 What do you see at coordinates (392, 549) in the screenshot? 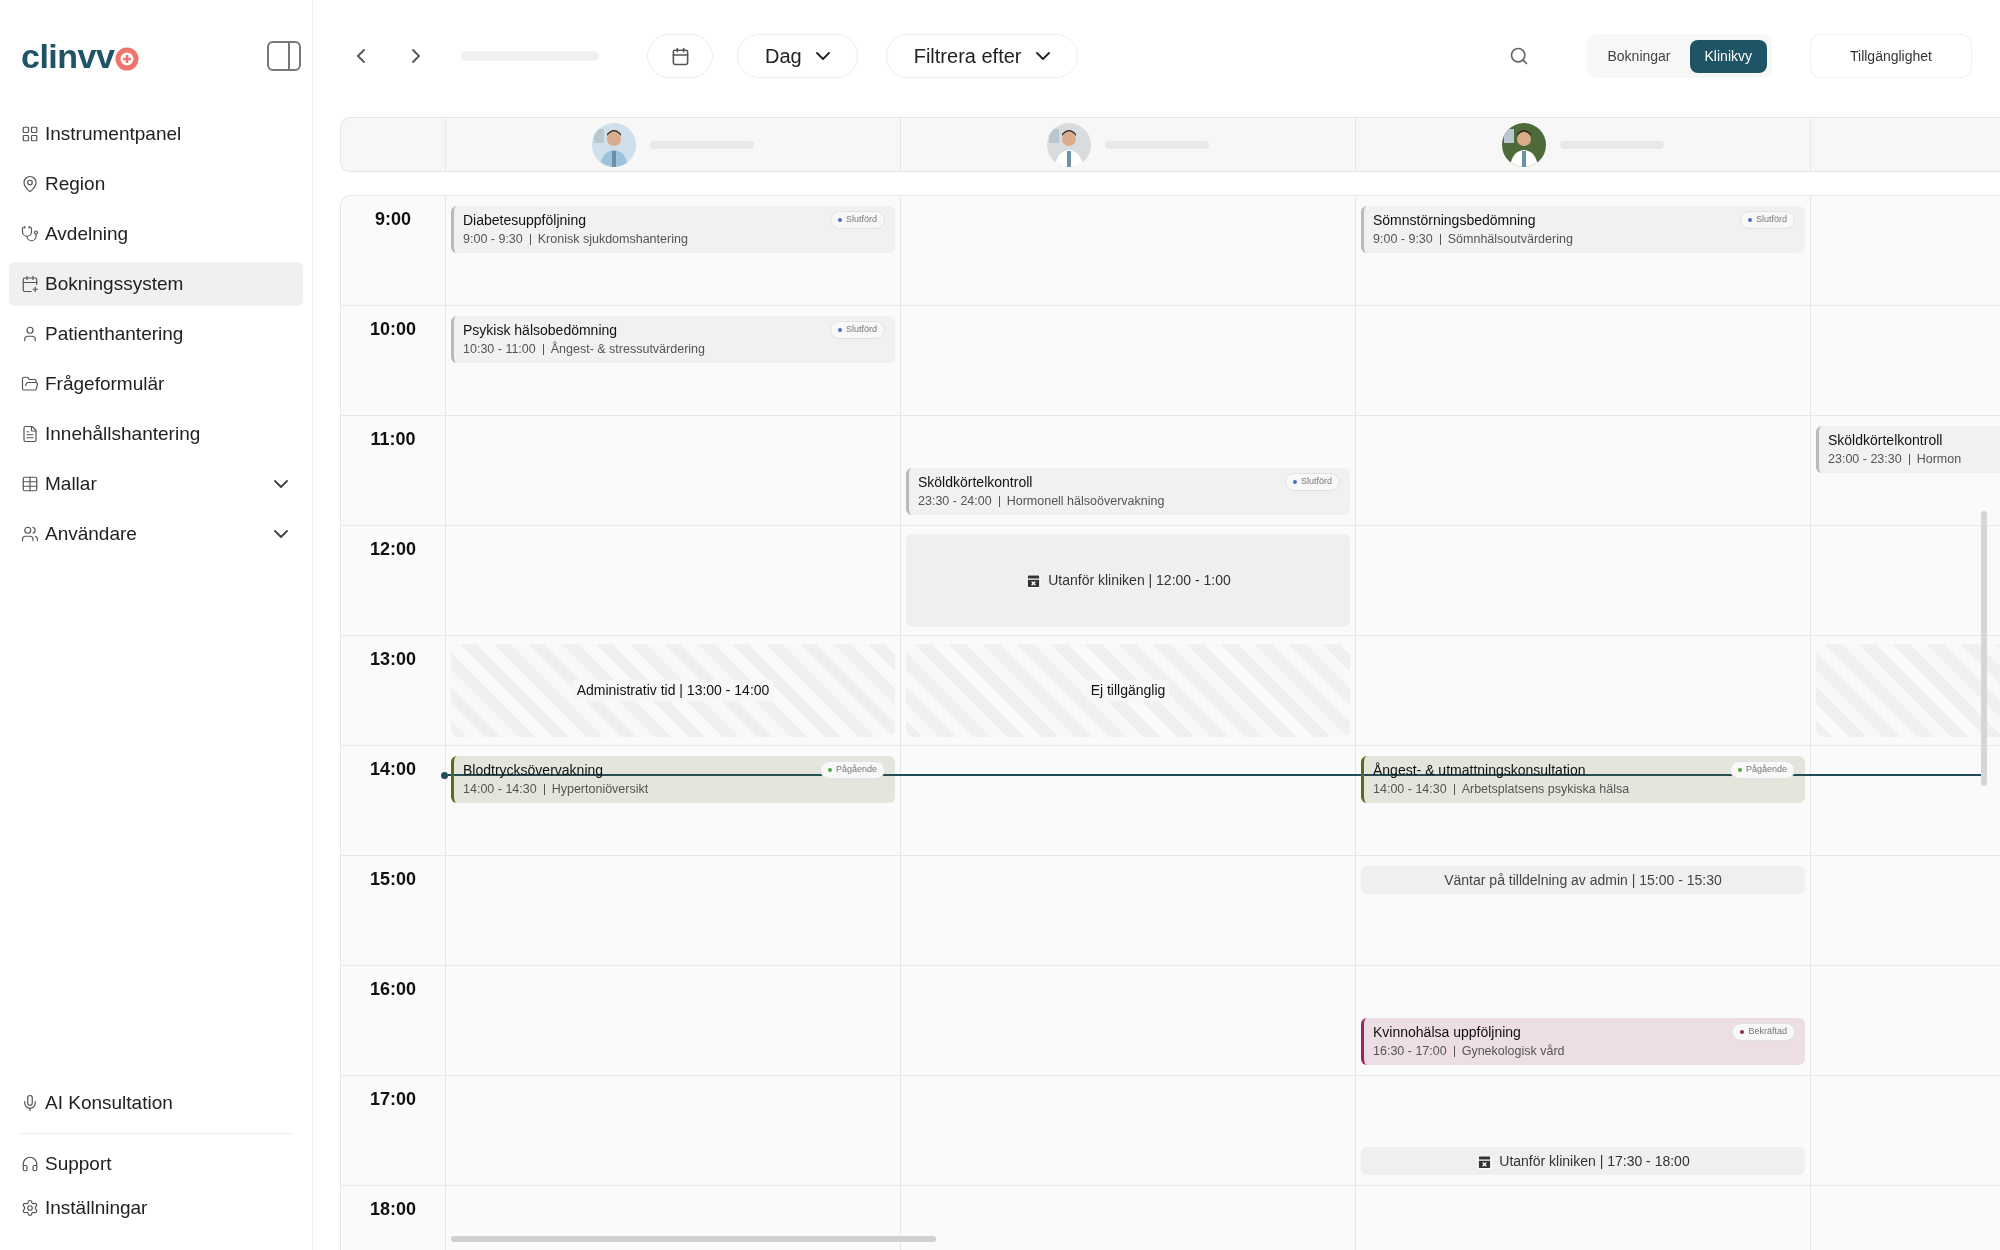
I see `hour-label: 12:00` at bounding box center [392, 549].